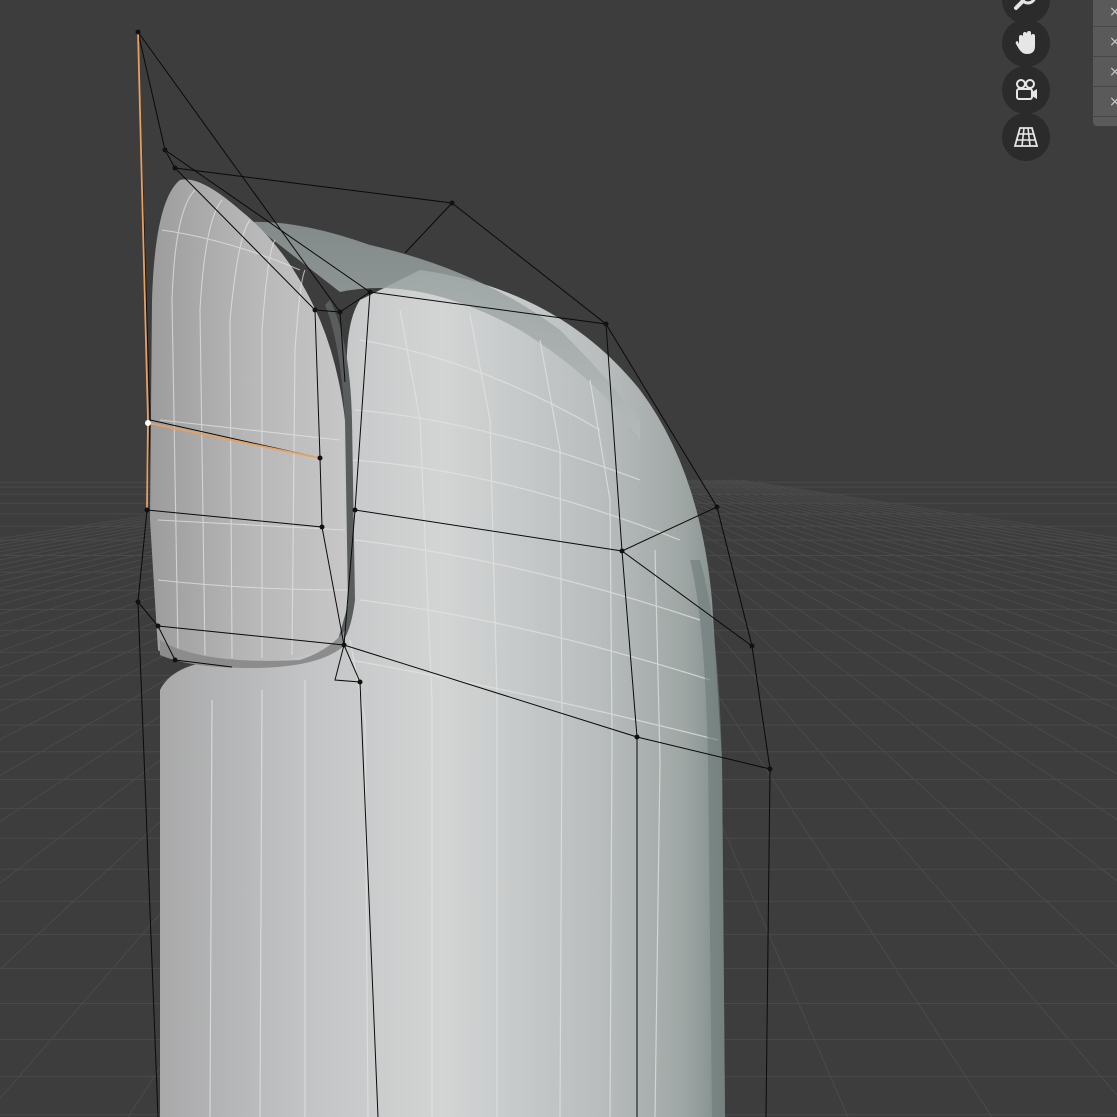 Image resolution: width=1117 pixels, height=1117 pixels. I want to click on camera-view-button, so click(1026, 90).